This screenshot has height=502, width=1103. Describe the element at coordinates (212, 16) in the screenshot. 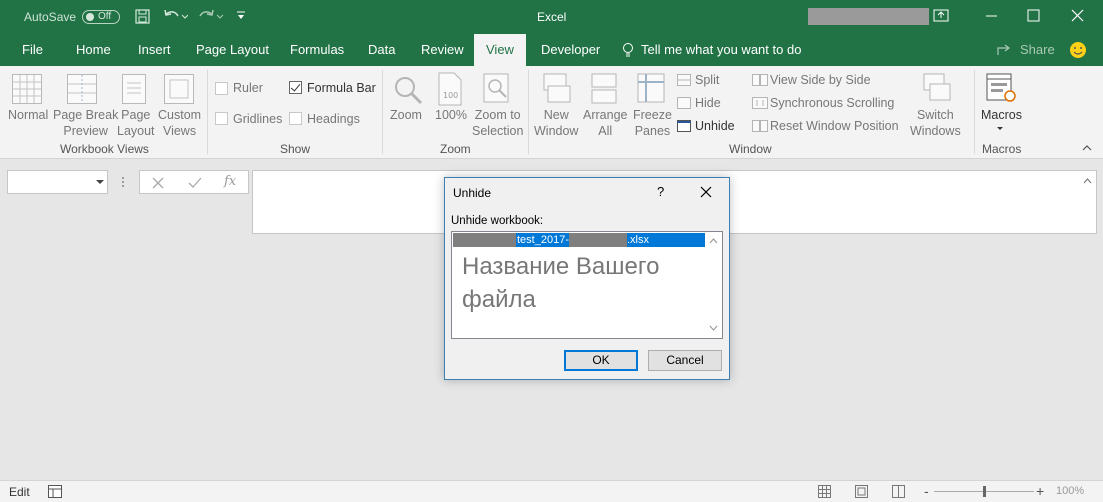

I see `redo-icon` at that location.